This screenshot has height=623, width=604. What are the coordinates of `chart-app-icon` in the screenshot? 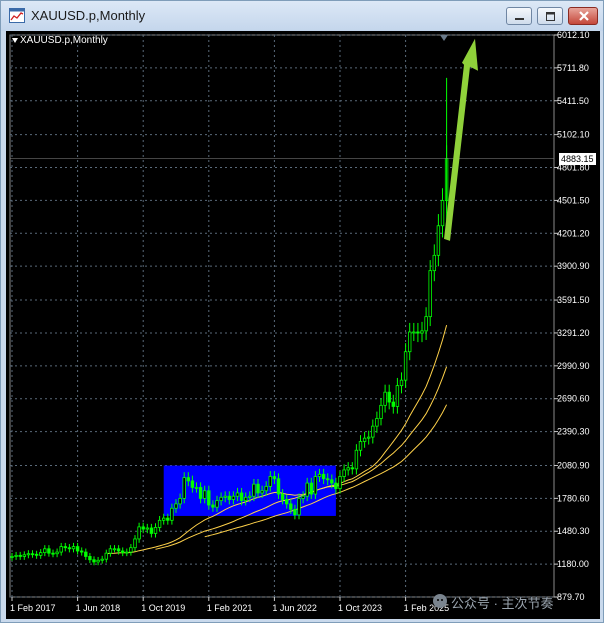 It's located at (17, 15).